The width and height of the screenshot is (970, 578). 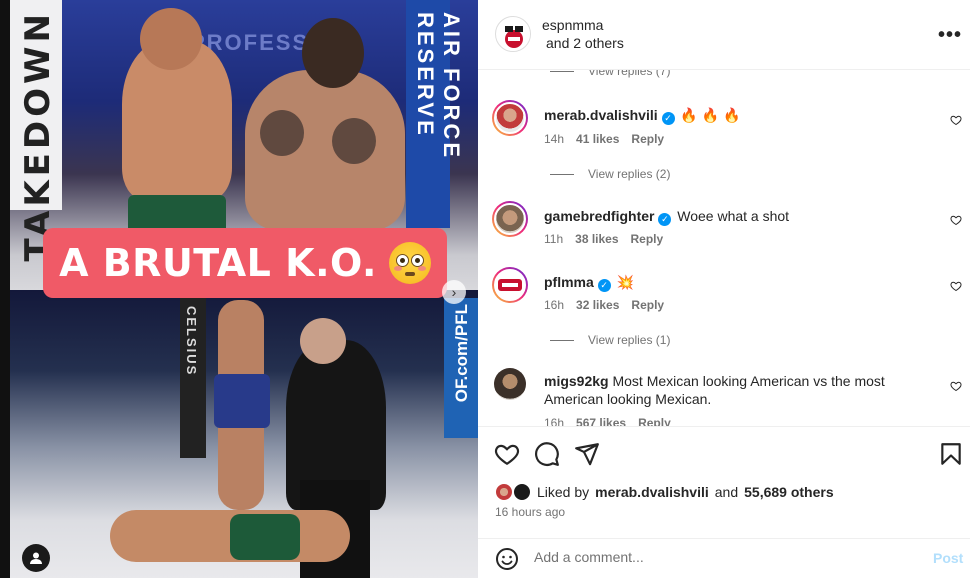 I want to click on comment-text: merab.dvalishvili ✓ 🔥 🔥 🔥, so click(x=729, y=115).